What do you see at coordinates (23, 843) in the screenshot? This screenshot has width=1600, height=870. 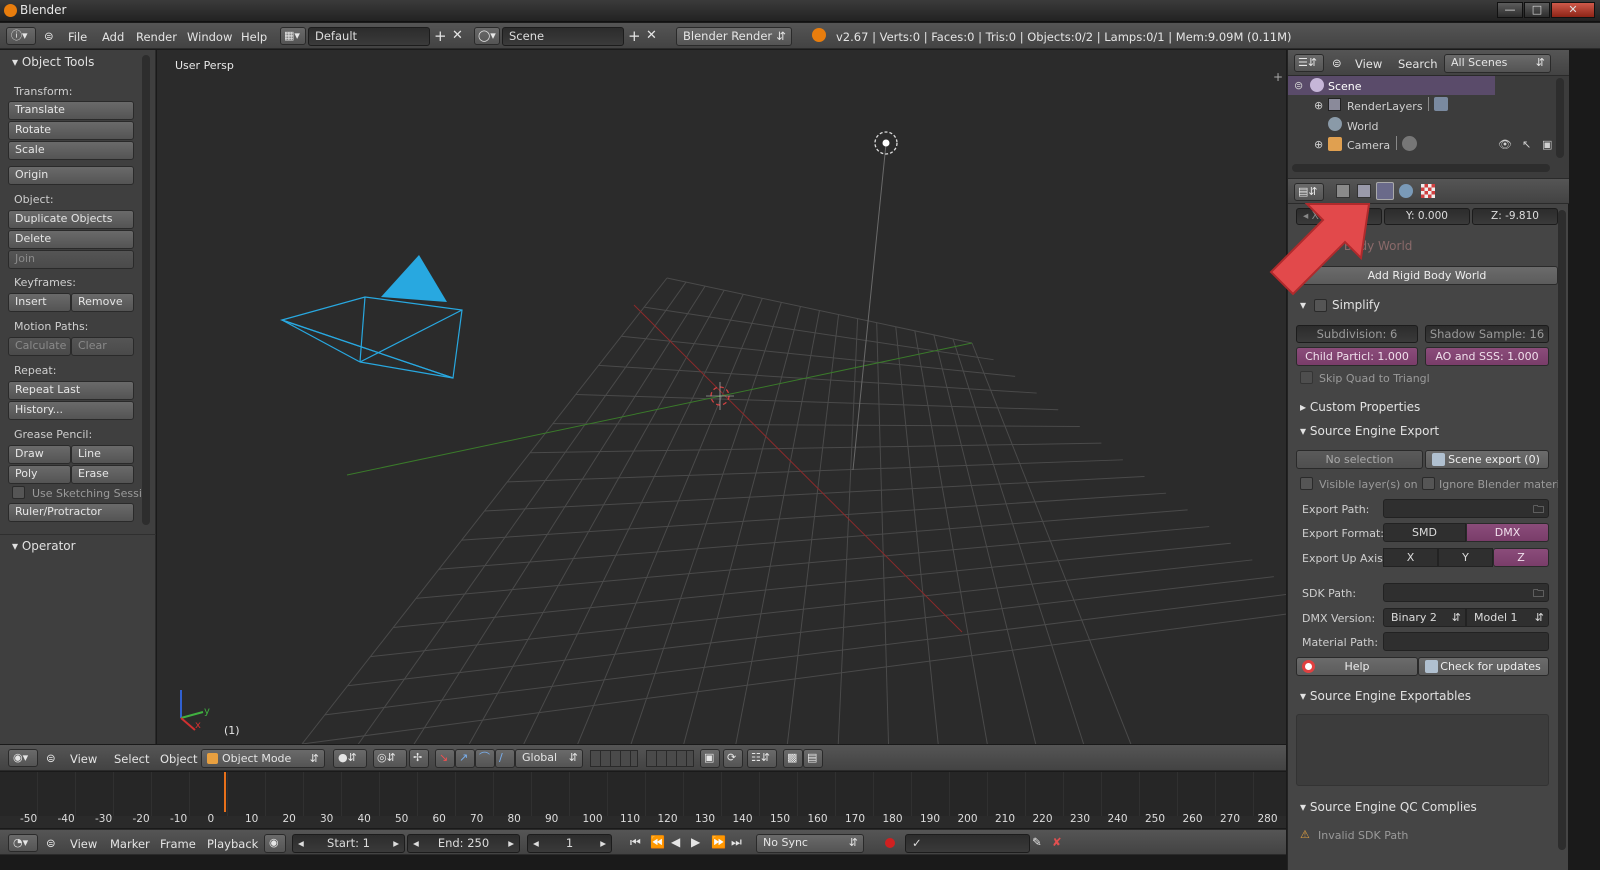 I see `editor-type-timeline-button: ◔▾` at bounding box center [23, 843].